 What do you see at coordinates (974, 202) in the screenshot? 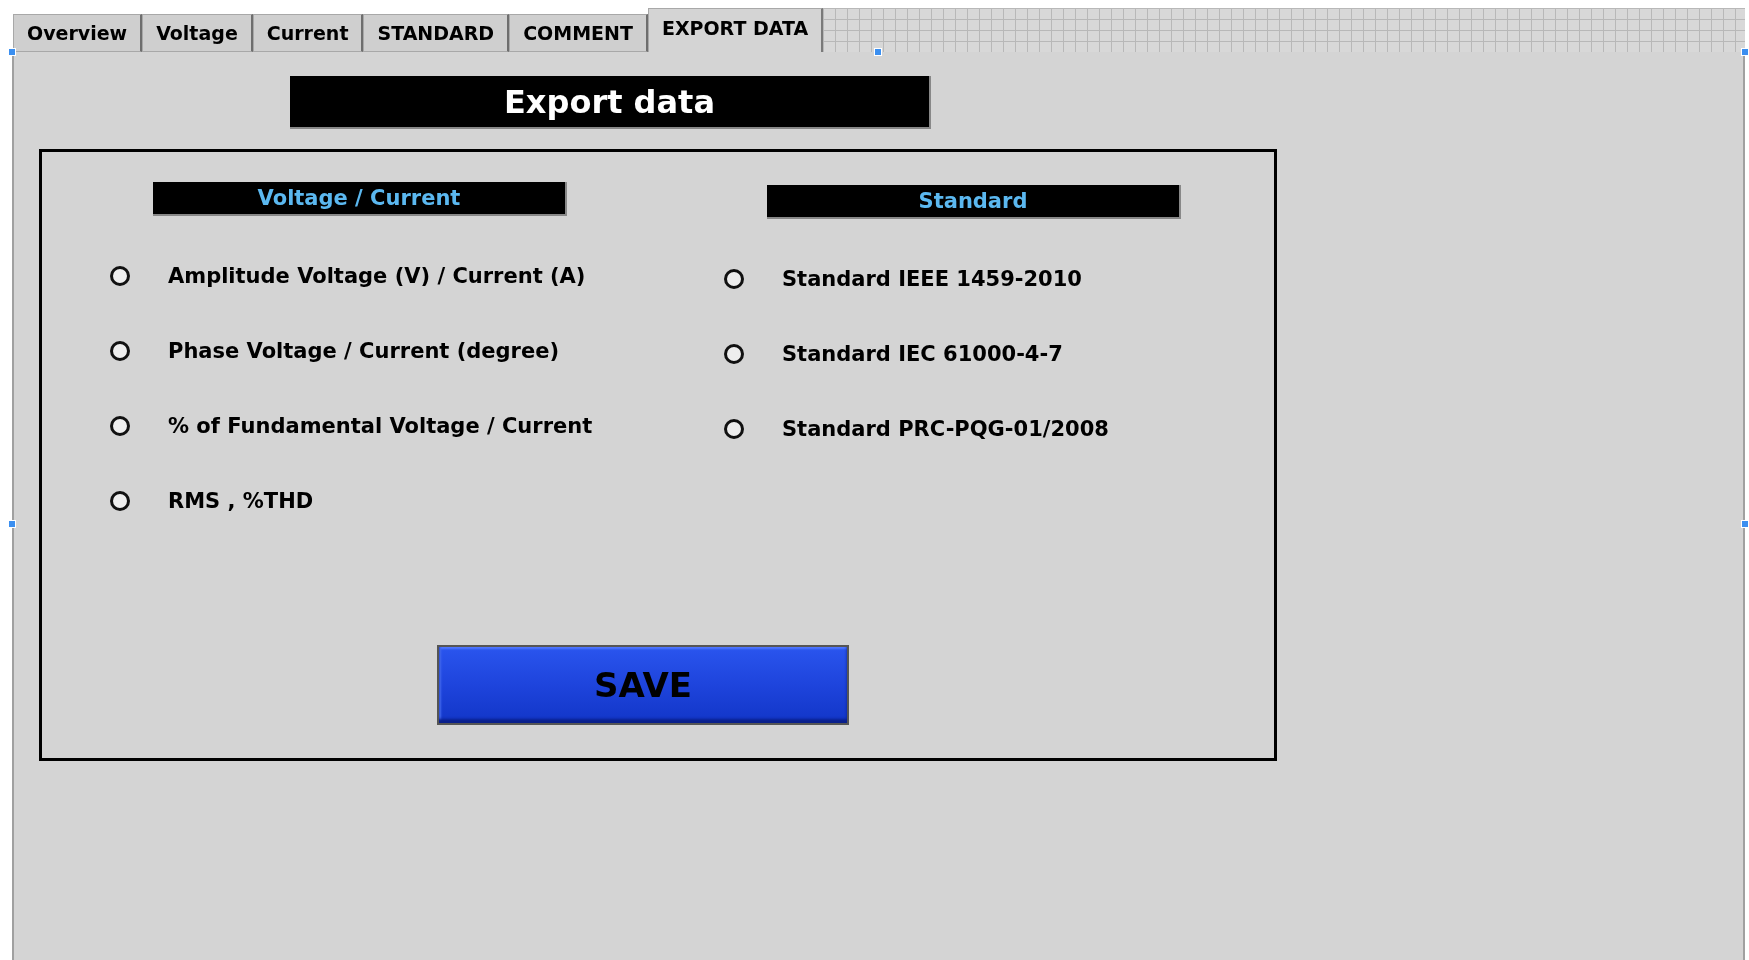
I see `section-heading: Standard` at bounding box center [974, 202].